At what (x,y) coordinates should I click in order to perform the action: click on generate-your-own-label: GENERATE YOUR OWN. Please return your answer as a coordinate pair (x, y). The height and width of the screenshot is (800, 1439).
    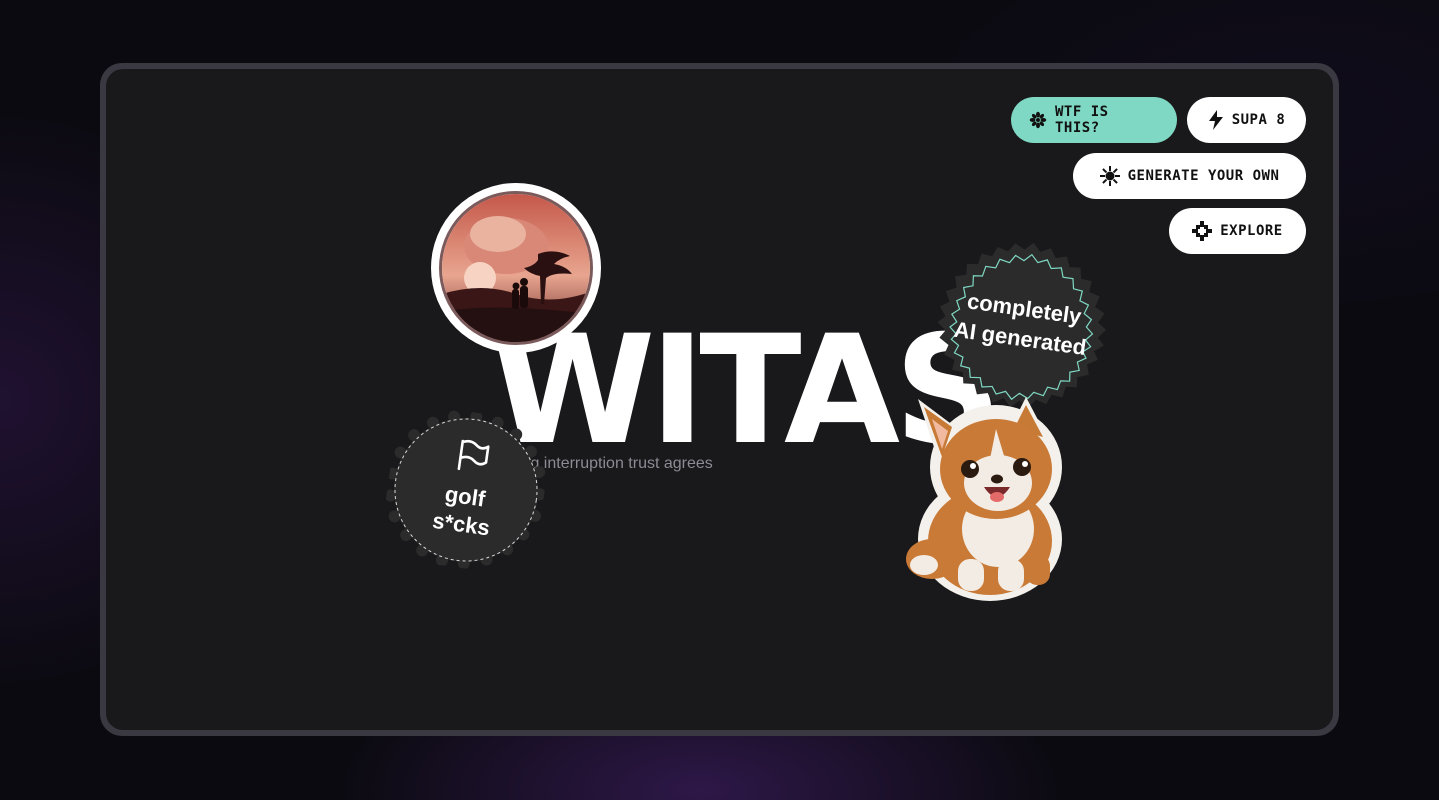
    Looking at the image, I should click on (1203, 176).